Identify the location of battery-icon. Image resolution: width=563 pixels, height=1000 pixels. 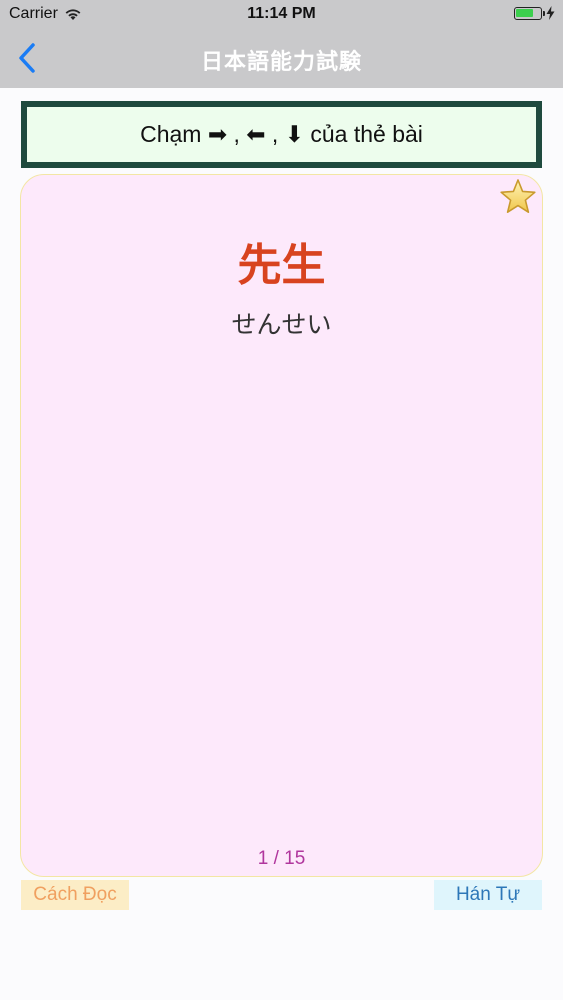
(529, 13).